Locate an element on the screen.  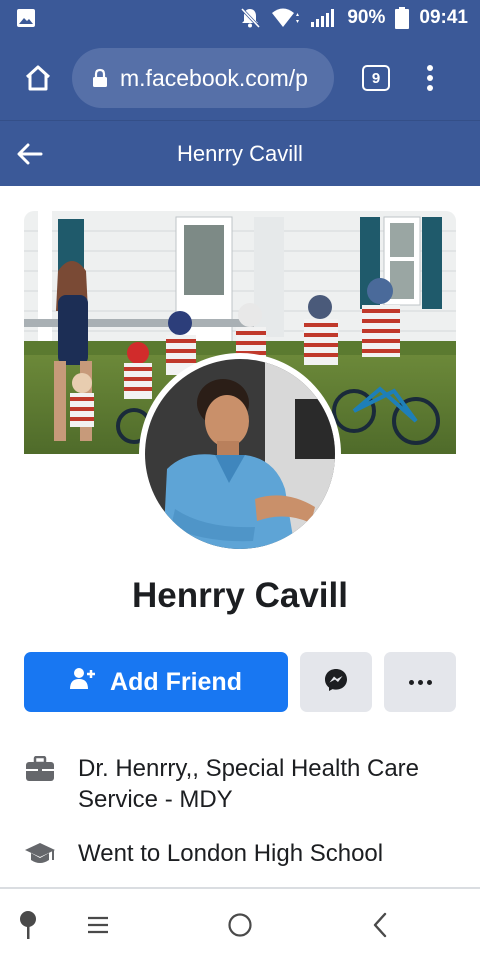
add-friend-button: Add Friend is located at coordinates (156, 682).